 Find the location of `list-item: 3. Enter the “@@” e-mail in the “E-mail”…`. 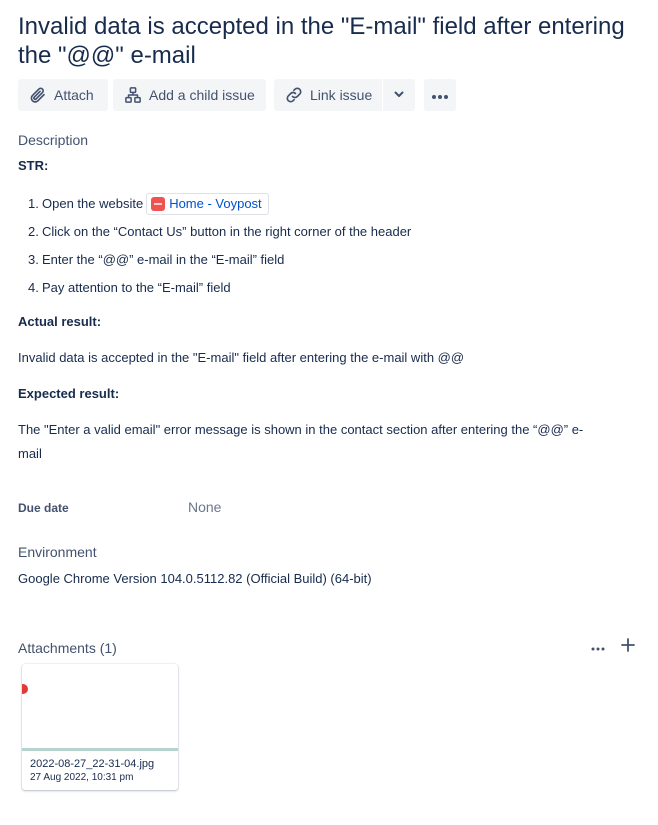

list-item: 3. Enter the “@@” e-mail in the “E-mail”… is located at coordinates (156, 259).